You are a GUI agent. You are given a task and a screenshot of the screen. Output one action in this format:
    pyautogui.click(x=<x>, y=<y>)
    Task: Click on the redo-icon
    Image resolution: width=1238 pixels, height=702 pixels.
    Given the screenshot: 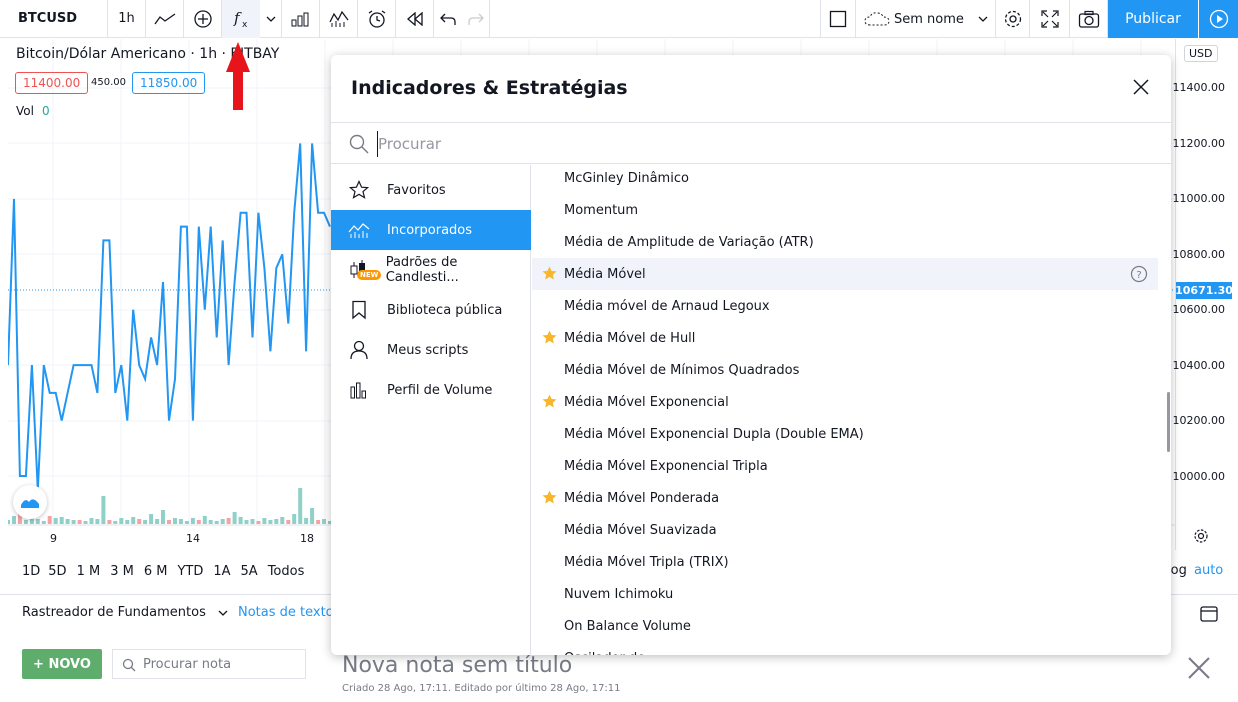 What is the action you would take?
    pyautogui.click(x=476, y=19)
    